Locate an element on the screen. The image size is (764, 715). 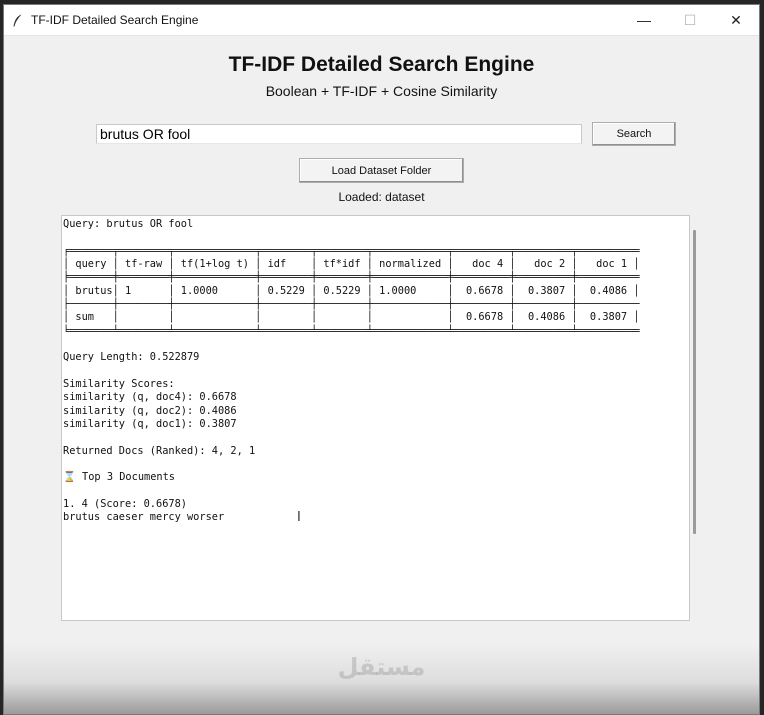
minimize-button: — is located at coordinates (644, 20).